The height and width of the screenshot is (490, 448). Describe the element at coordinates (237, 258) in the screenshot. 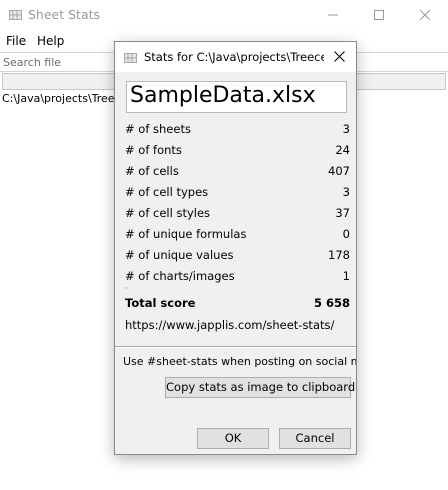

I see `stat-row: # of unique values 178` at that location.